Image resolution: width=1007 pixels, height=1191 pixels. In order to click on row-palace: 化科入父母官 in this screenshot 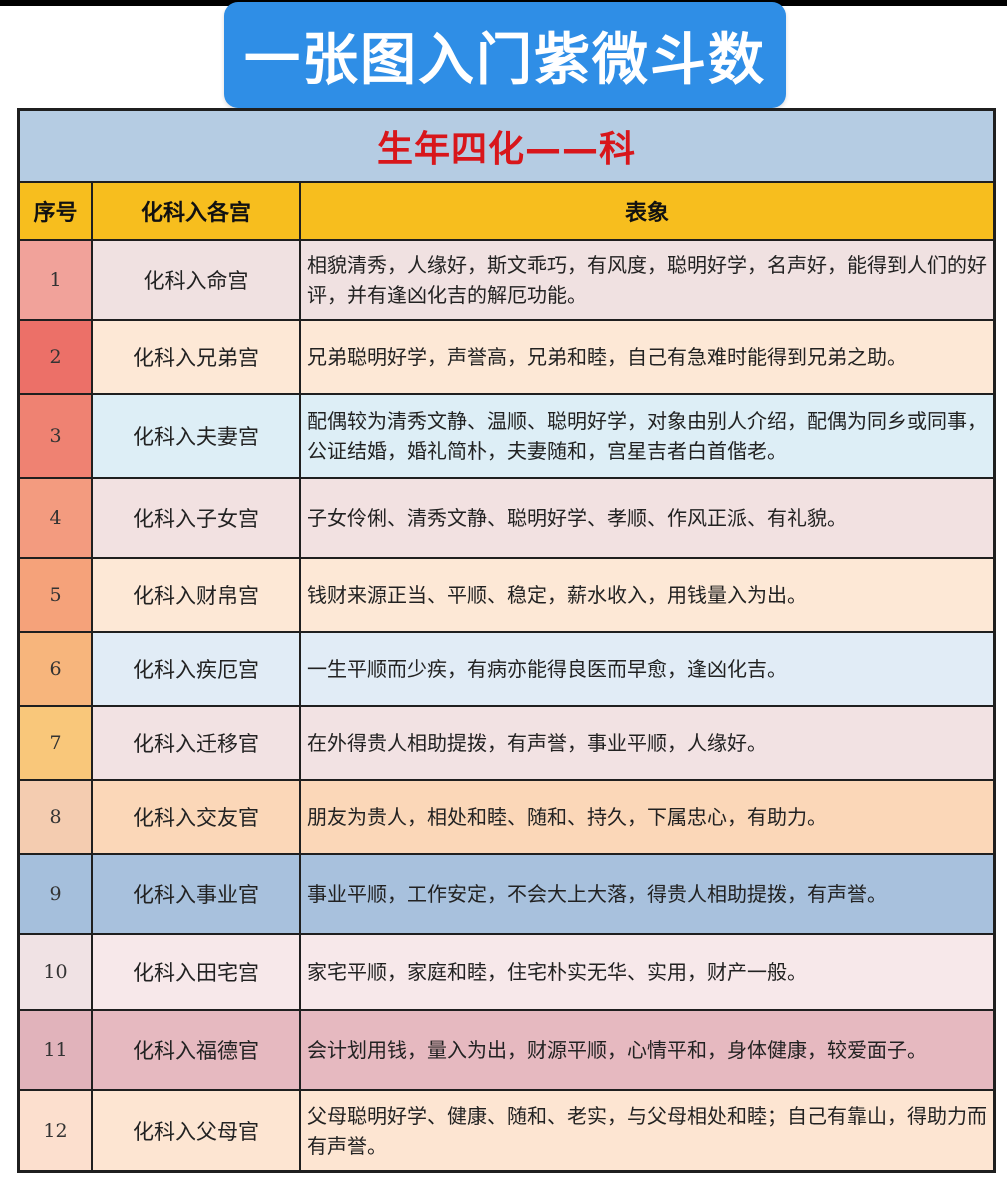, I will do `click(196, 1129)`.